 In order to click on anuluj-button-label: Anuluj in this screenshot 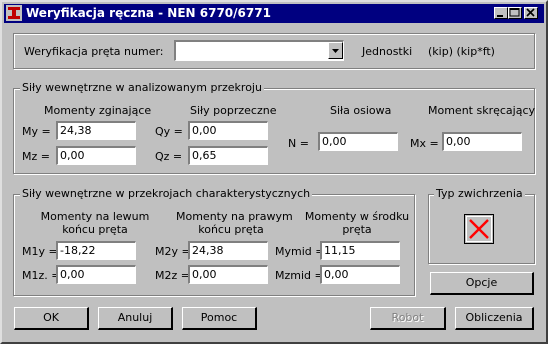, I will do `click(135, 317)`.